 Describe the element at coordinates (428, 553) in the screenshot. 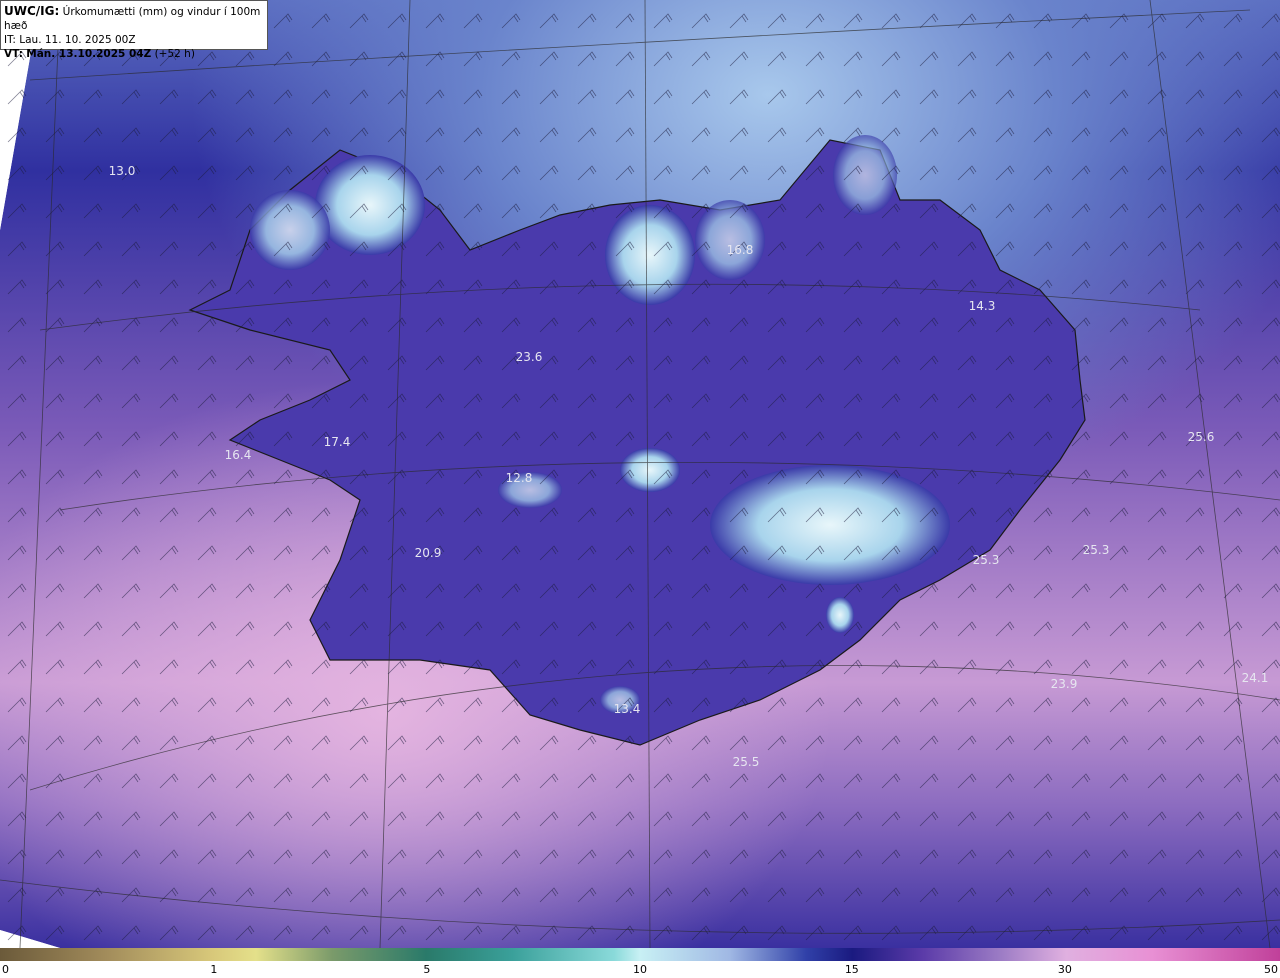

I see `value-label: 20.9` at that location.